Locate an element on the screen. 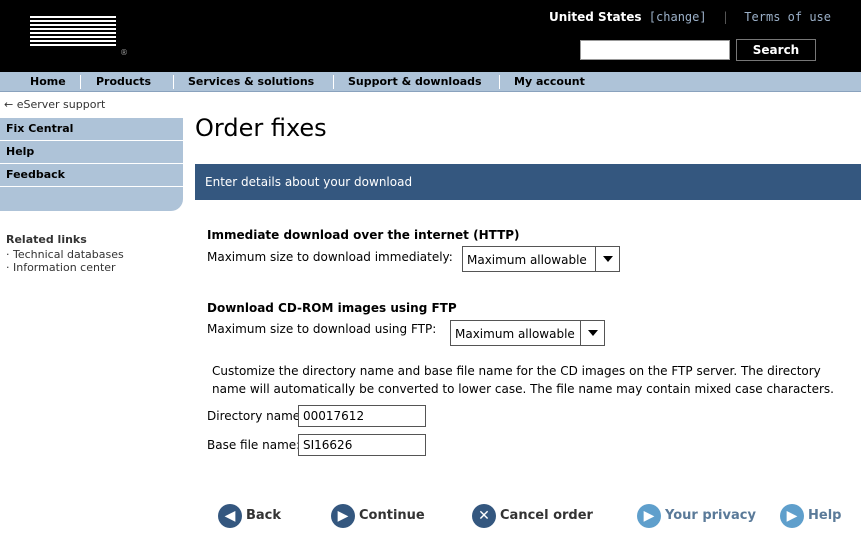 This screenshot has width=861, height=540. base-file-name-field: SI16626 is located at coordinates (362, 445).